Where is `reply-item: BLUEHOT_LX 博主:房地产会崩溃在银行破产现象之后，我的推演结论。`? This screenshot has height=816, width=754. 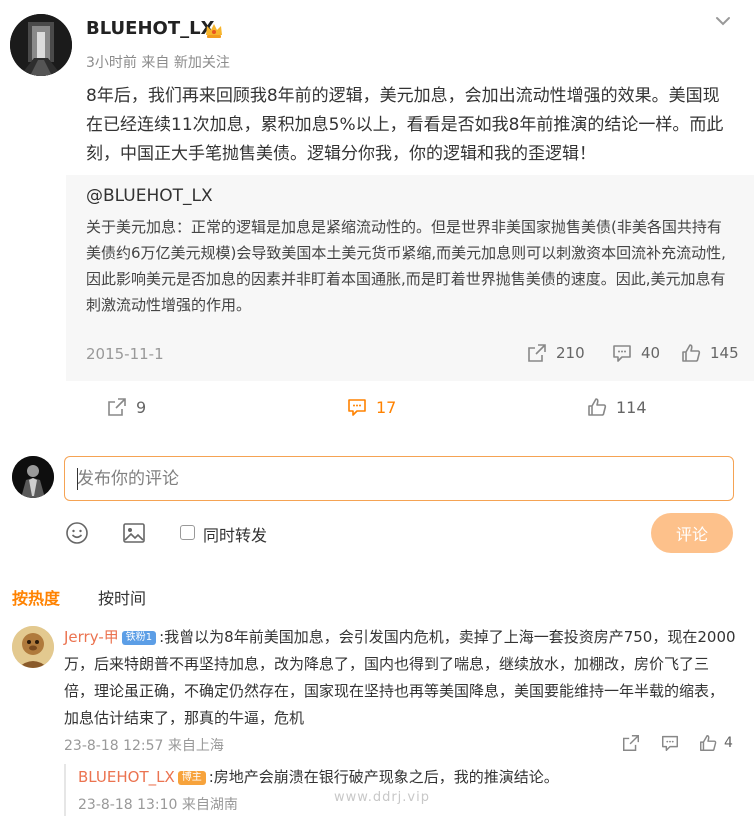 reply-item: BLUEHOT_LX 博主:房地产会崩溃在银行破产现象之后，我的推演结论。 is located at coordinates (408, 777).